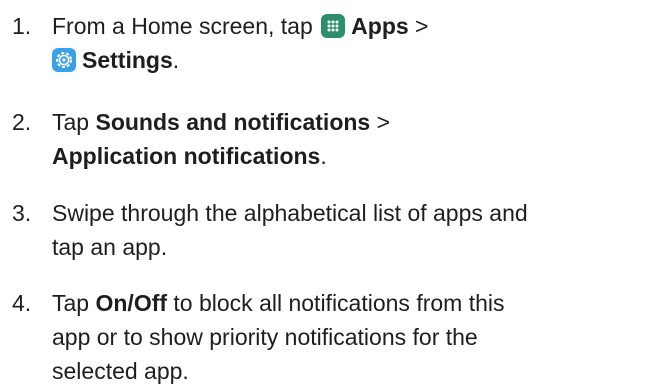  I want to click on application-notifications-label: Application notifications, so click(186, 156).